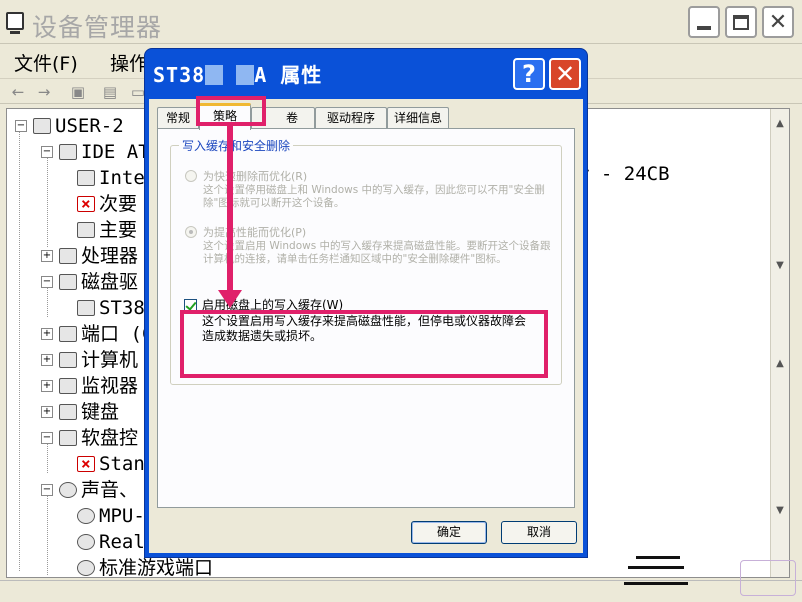  What do you see at coordinates (80, 412) in the screenshot?
I see `tree-node-keyboards: + 键盘` at bounding box center [80, 412].